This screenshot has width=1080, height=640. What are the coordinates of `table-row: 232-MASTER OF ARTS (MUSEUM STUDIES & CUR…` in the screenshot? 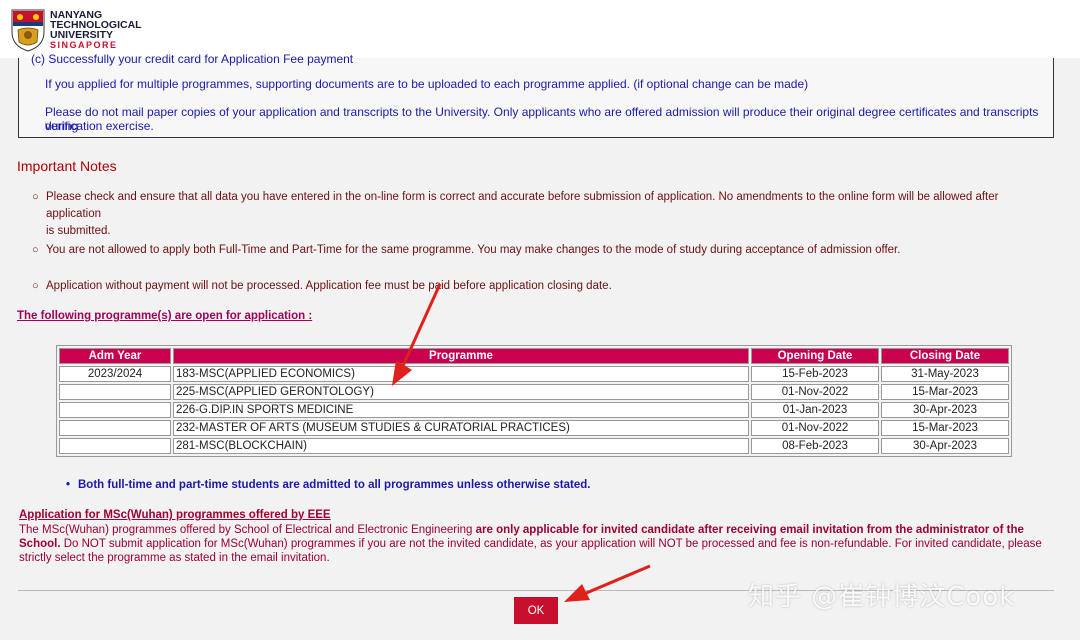 It's located at (534, 428).